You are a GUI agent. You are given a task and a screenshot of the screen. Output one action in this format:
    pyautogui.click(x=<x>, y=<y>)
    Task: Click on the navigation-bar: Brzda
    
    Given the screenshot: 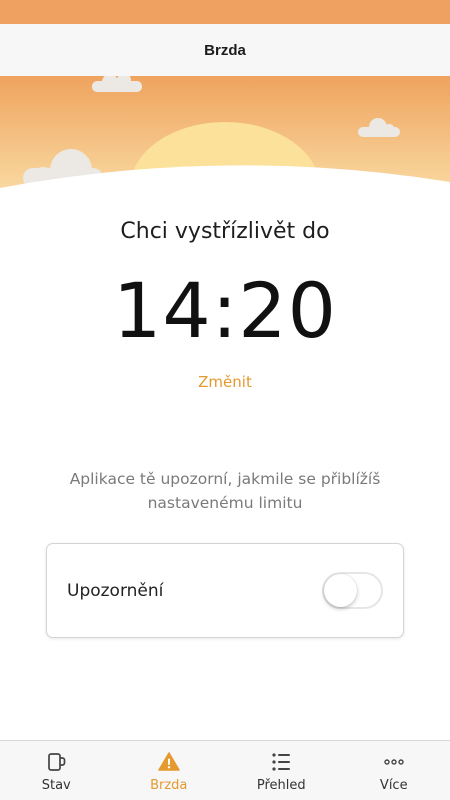 What is the action you would take?
    pyautogui.click(x=225, y=50)
    